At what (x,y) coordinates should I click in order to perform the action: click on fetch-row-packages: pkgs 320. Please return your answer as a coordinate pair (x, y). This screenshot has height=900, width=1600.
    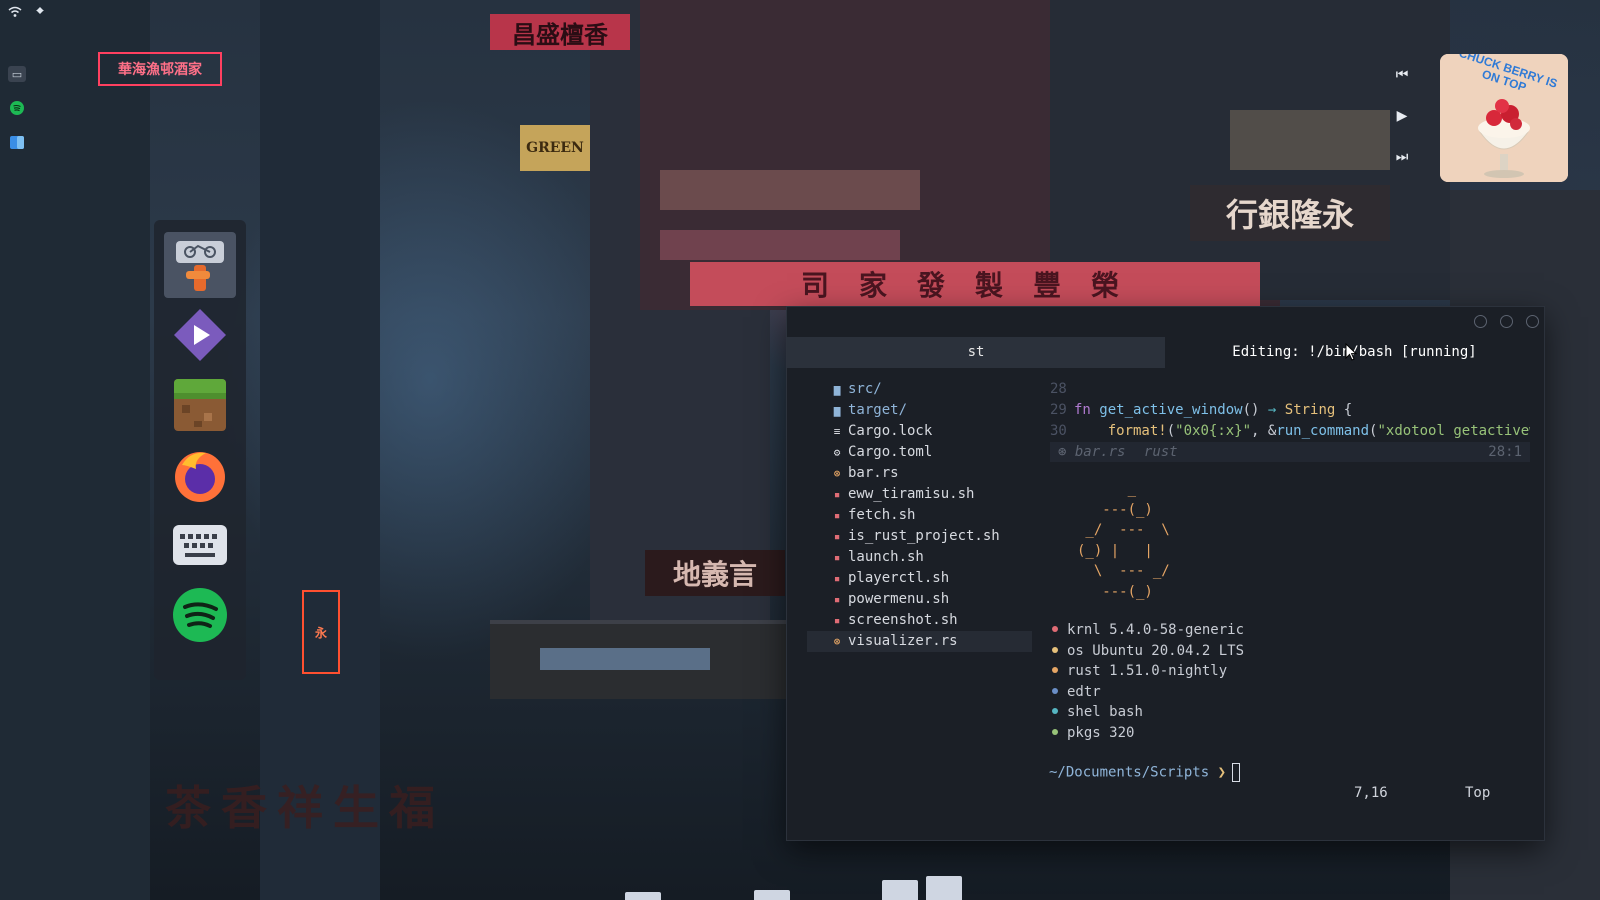
    Looking at the image, I should click on (1146, 733).